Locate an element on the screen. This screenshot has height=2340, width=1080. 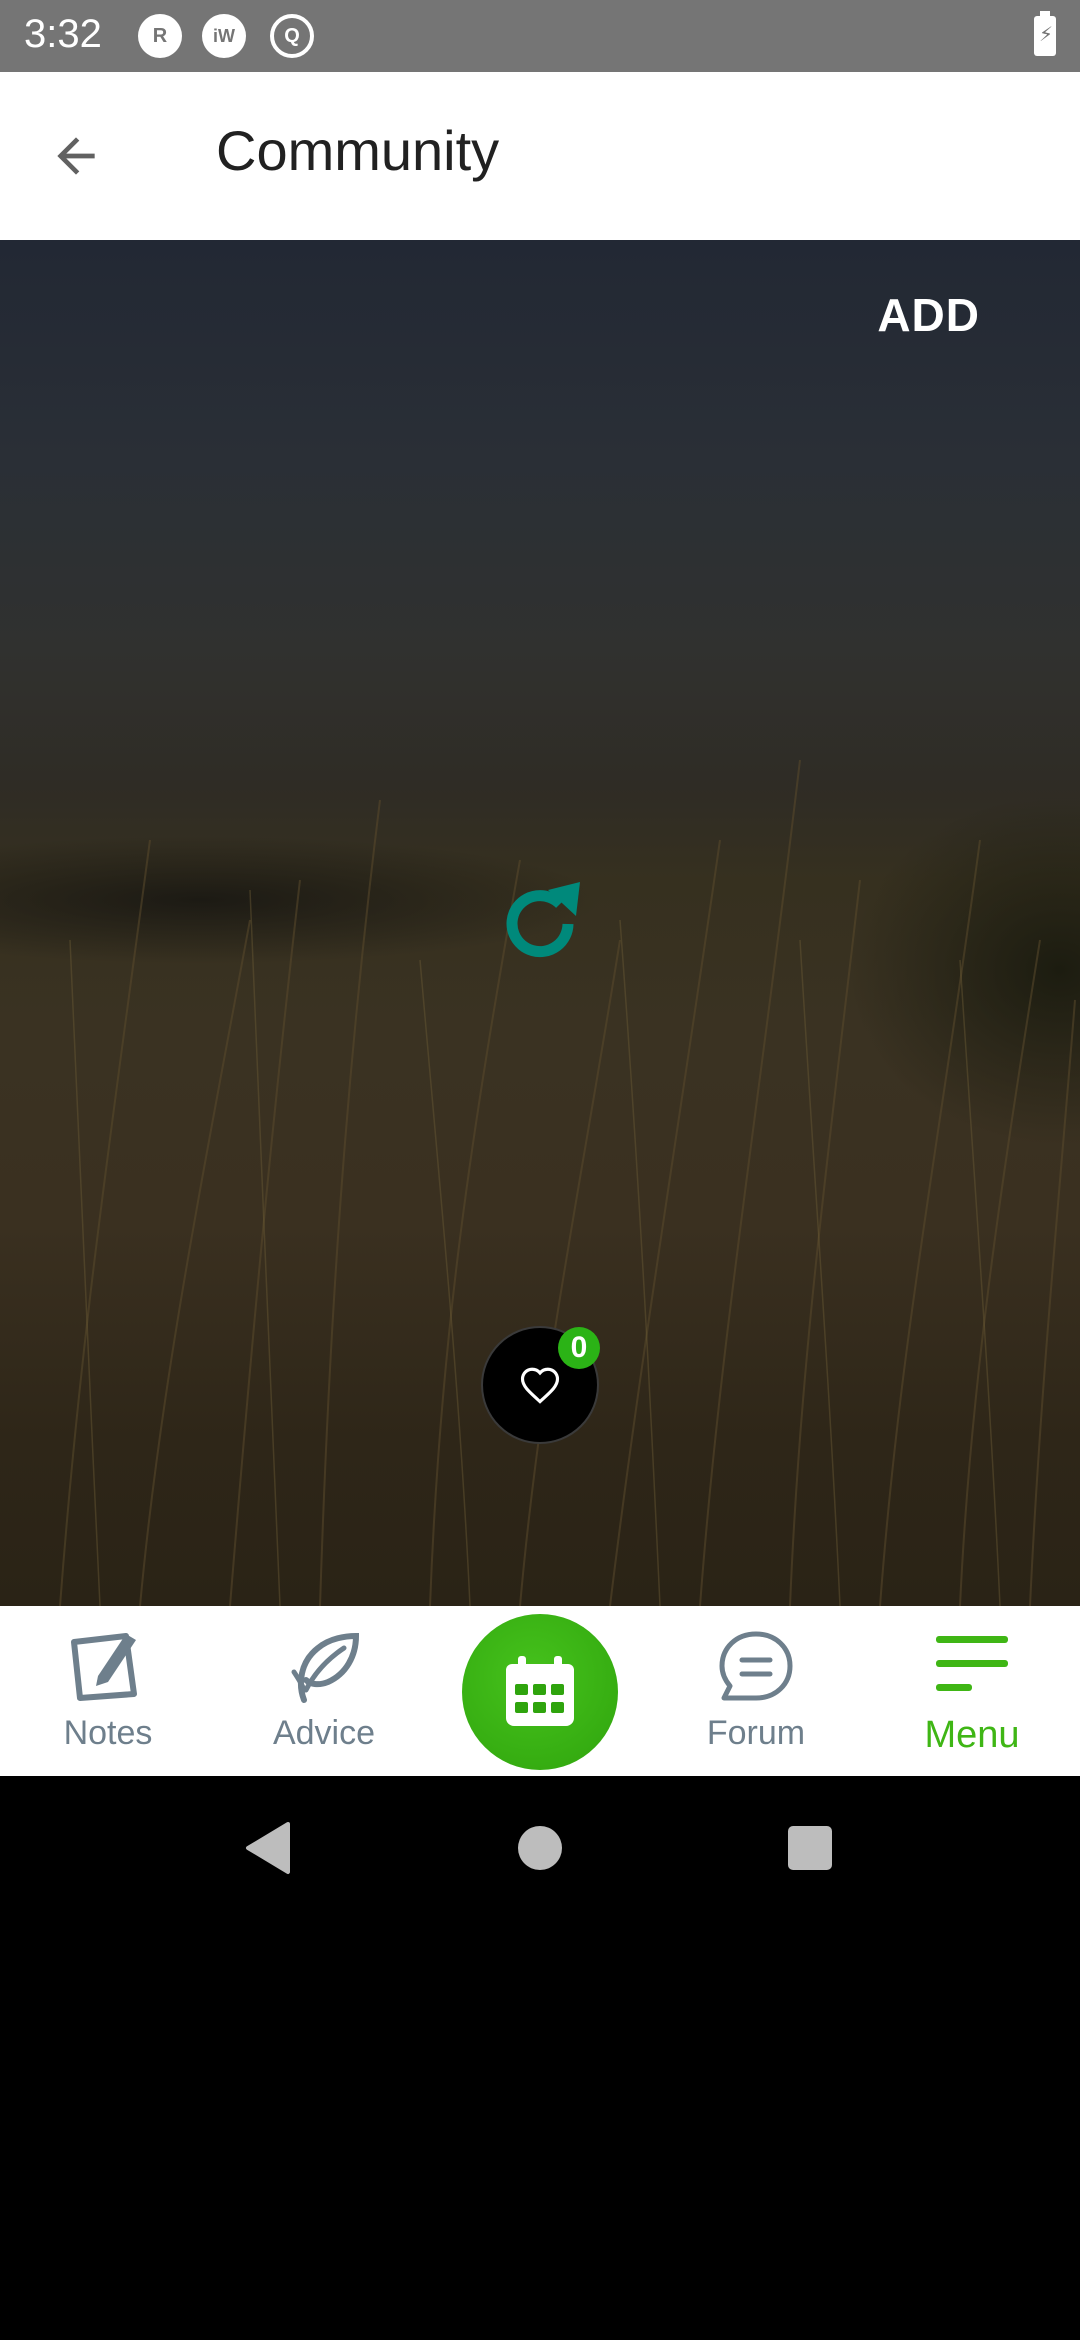
circle-home-icon is located at coordinates (540, 1848).